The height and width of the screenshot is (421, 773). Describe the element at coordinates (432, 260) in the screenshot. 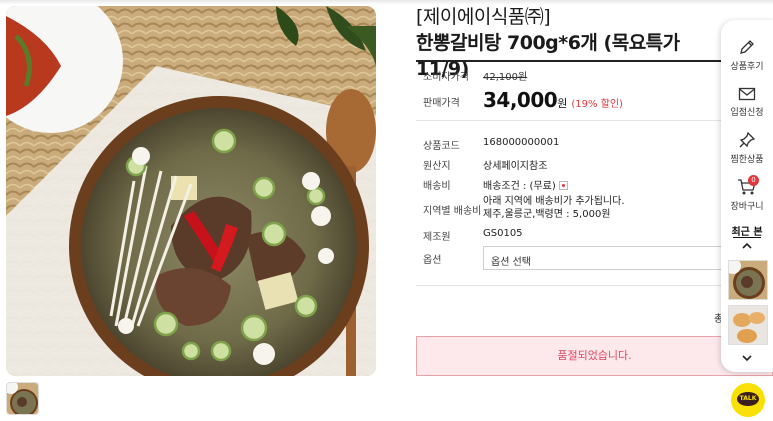

I see `option-label: 옵션` at that location.